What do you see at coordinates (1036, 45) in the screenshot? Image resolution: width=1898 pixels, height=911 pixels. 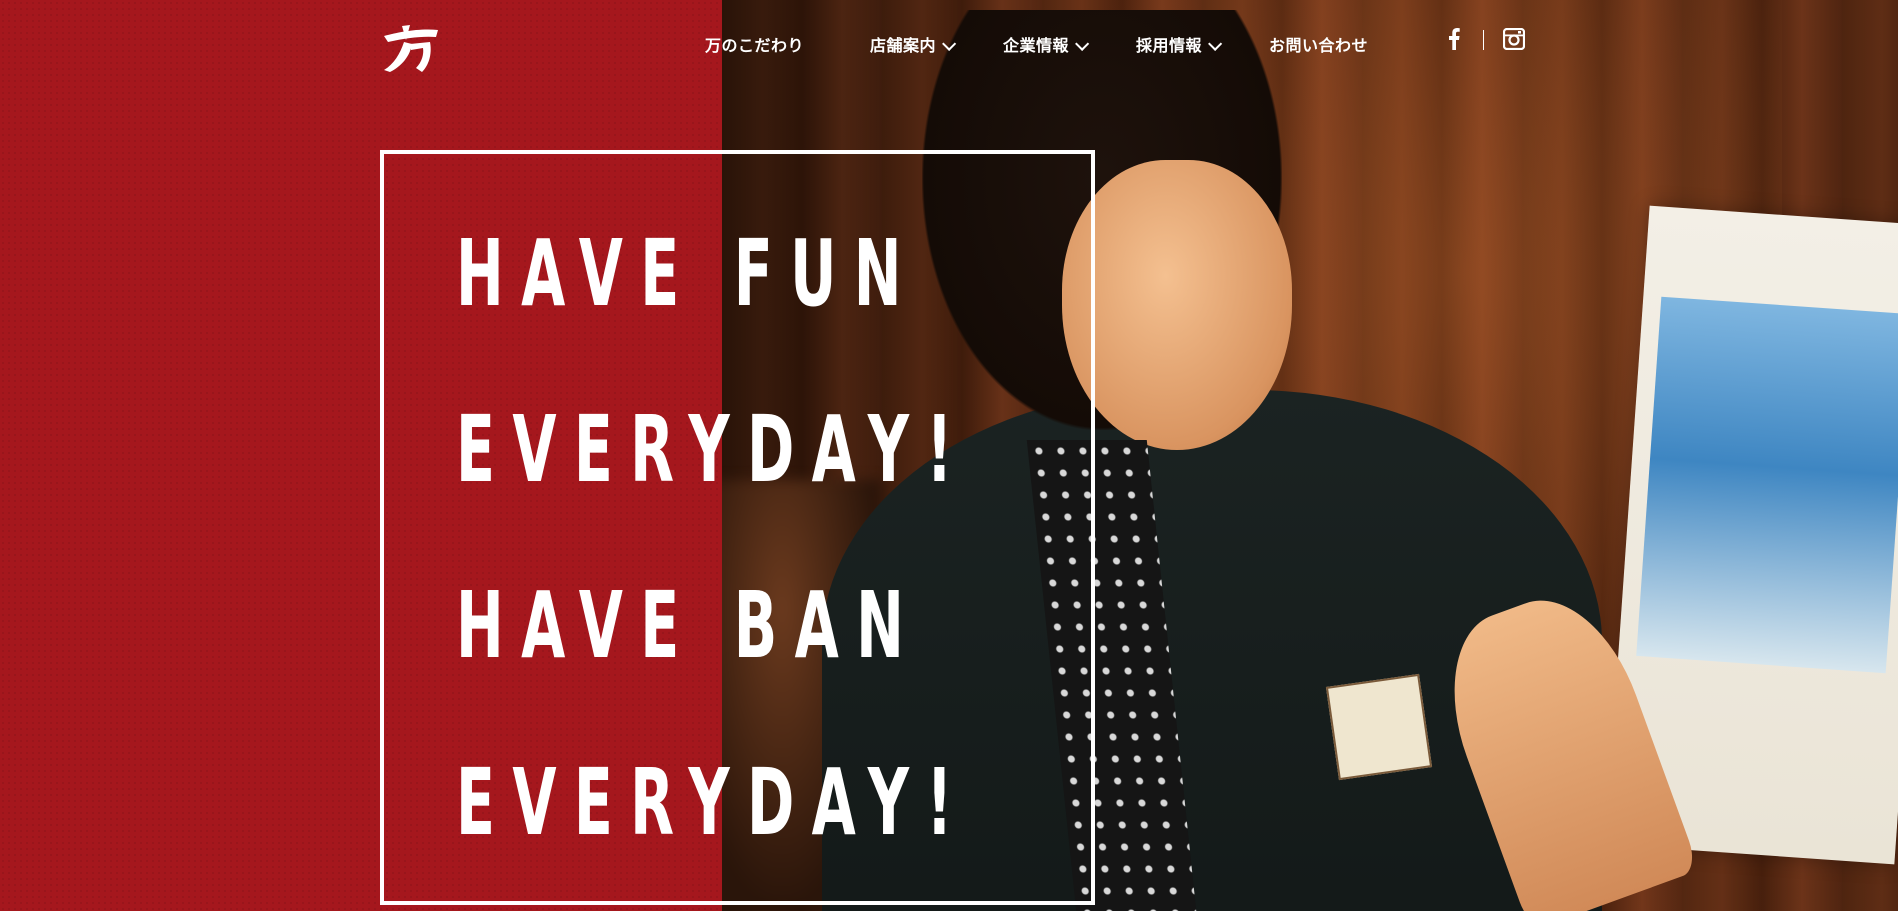 I see `nav-company-label: 企業情報` at bounding box center [1036, 45].